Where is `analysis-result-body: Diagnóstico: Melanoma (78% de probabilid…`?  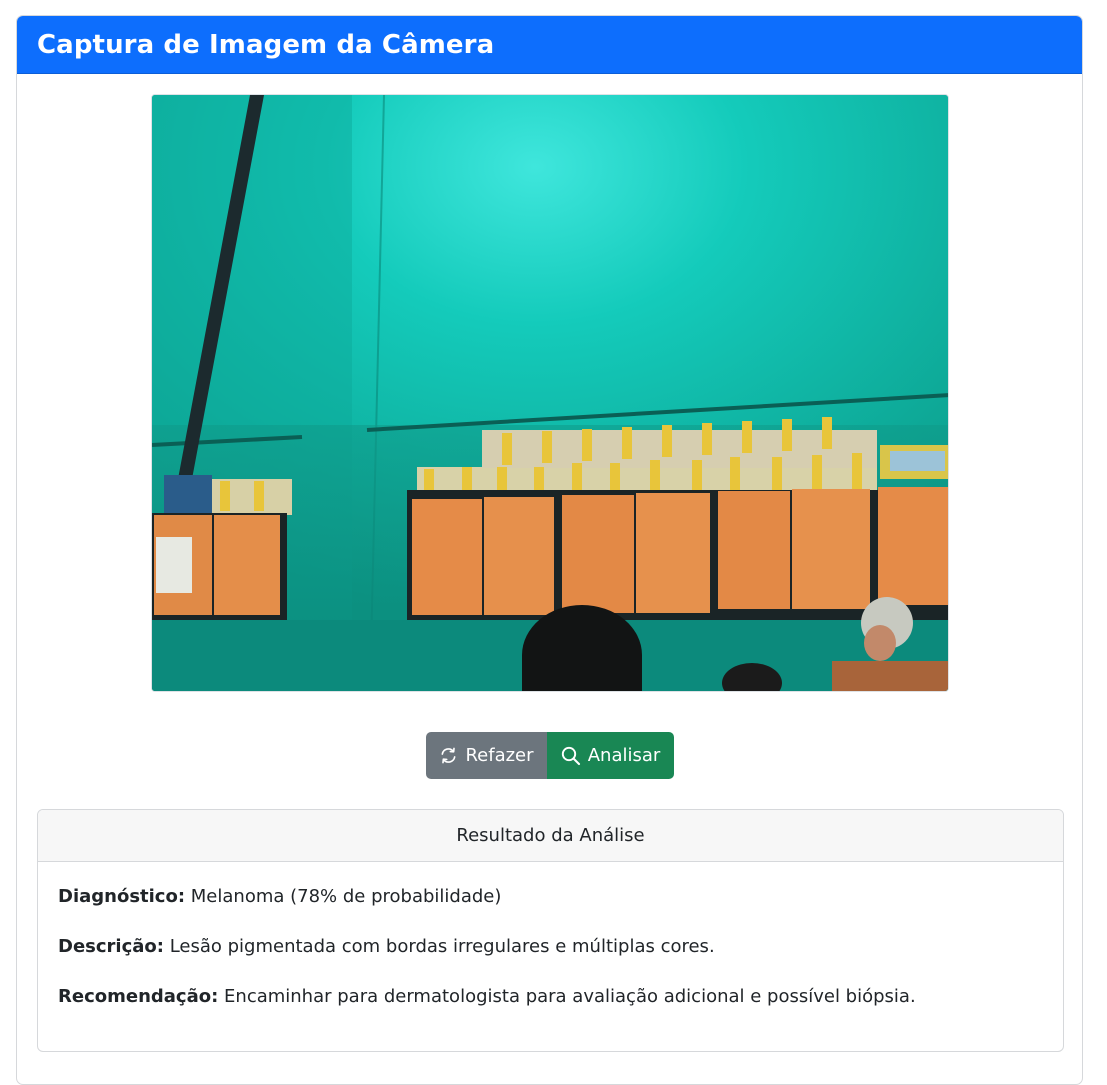
analysis-result-body: Diagnóstico: Melanoma (78% de probabilid… is located at coordinates (550, 945).